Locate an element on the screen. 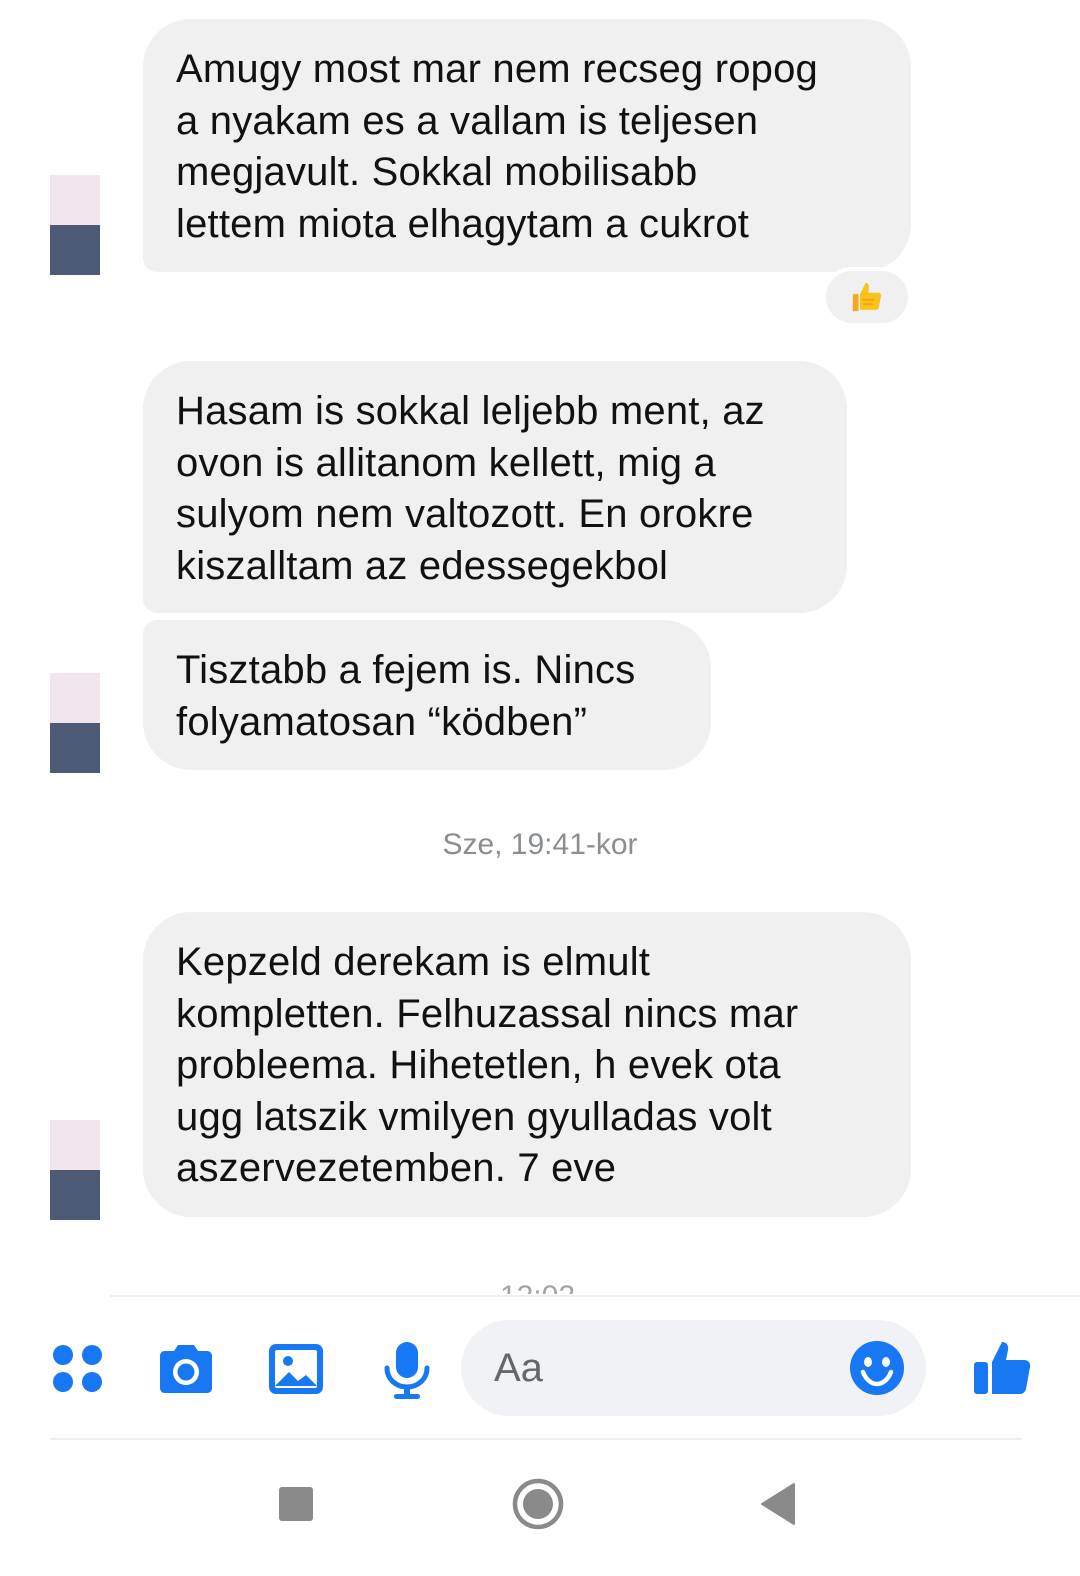  message-input: Aa is located at coordinates (693, 1368).